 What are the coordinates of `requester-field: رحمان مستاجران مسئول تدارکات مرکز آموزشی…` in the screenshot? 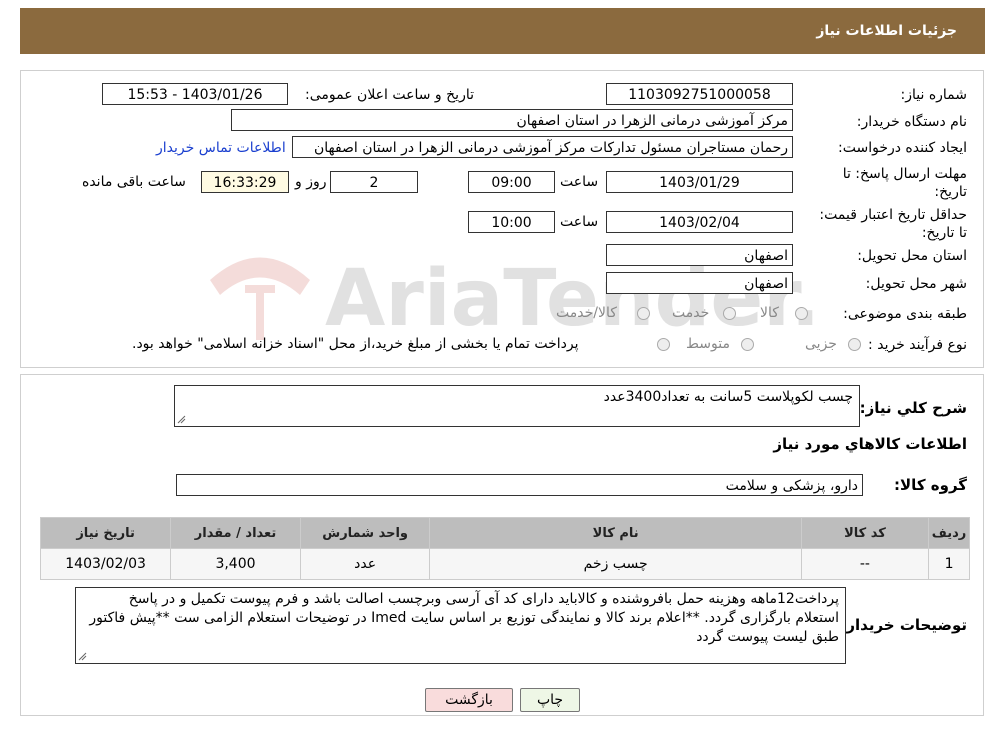 It's located at (542, 147).